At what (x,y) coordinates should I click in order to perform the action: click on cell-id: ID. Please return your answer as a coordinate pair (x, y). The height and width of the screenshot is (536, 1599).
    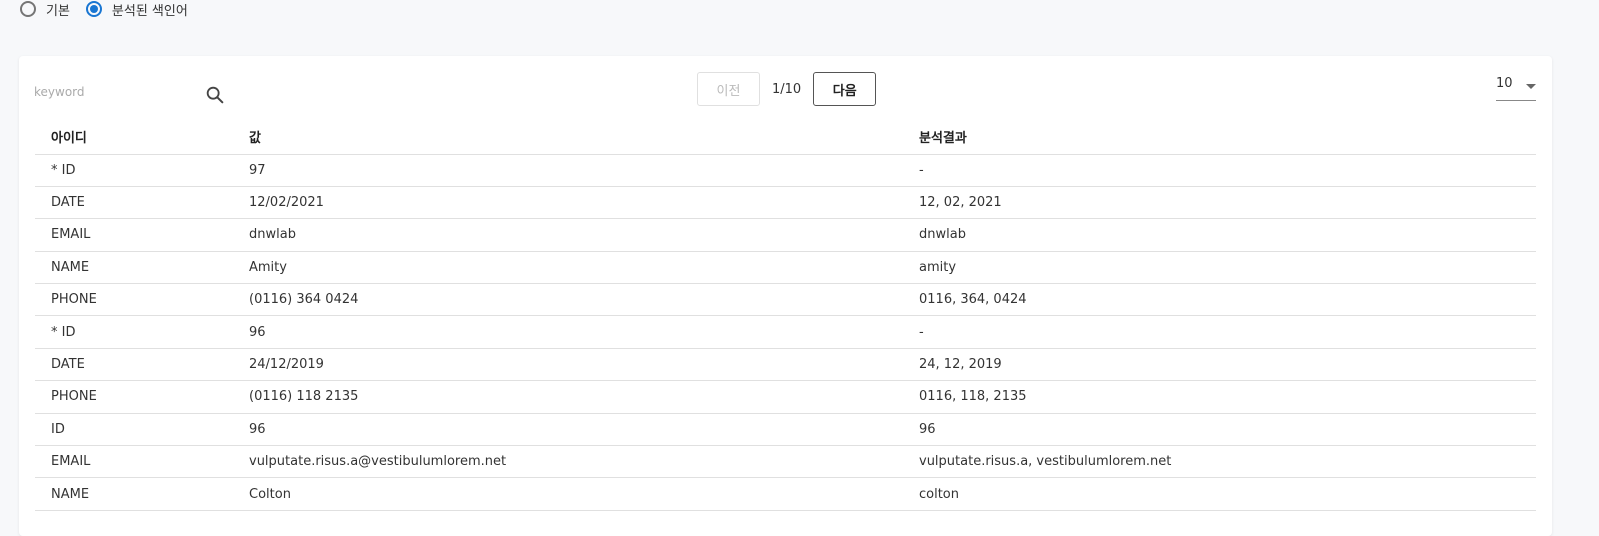
    Looking at the image, I should click on (134, 430).